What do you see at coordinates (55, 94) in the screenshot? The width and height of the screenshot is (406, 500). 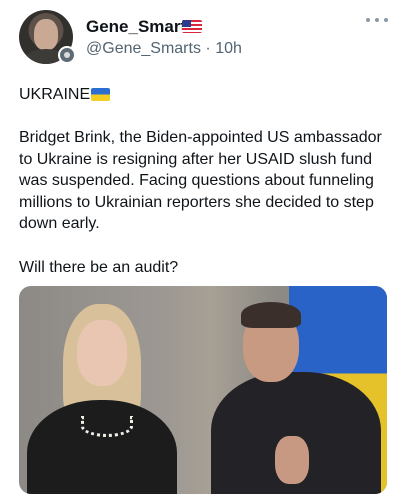 I see `headline: UKRAINE` at bounding box center [55, 94].